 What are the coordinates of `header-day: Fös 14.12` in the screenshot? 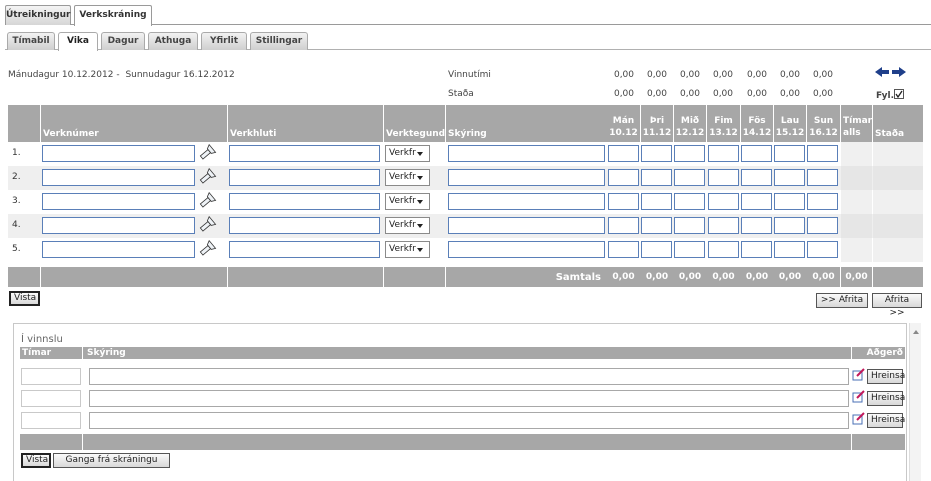 It's located at (757, 123).